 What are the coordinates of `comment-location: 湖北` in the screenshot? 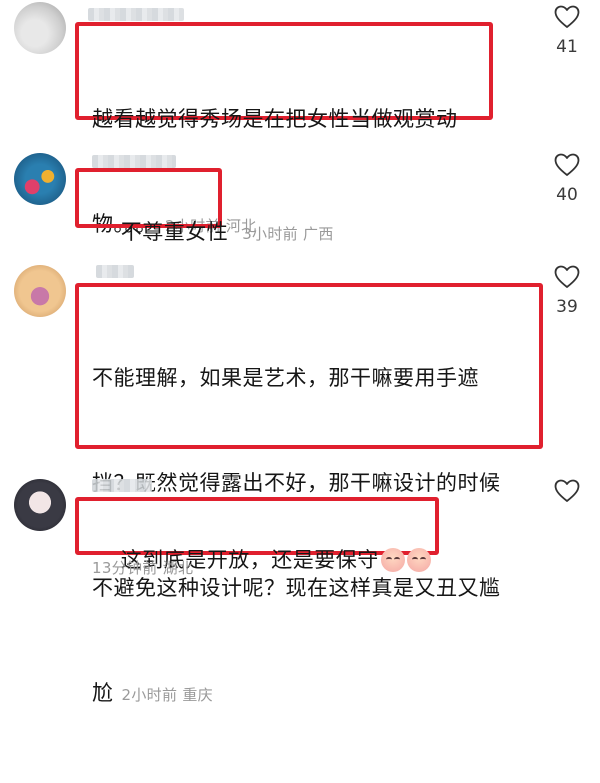 It's located at (178, 568).